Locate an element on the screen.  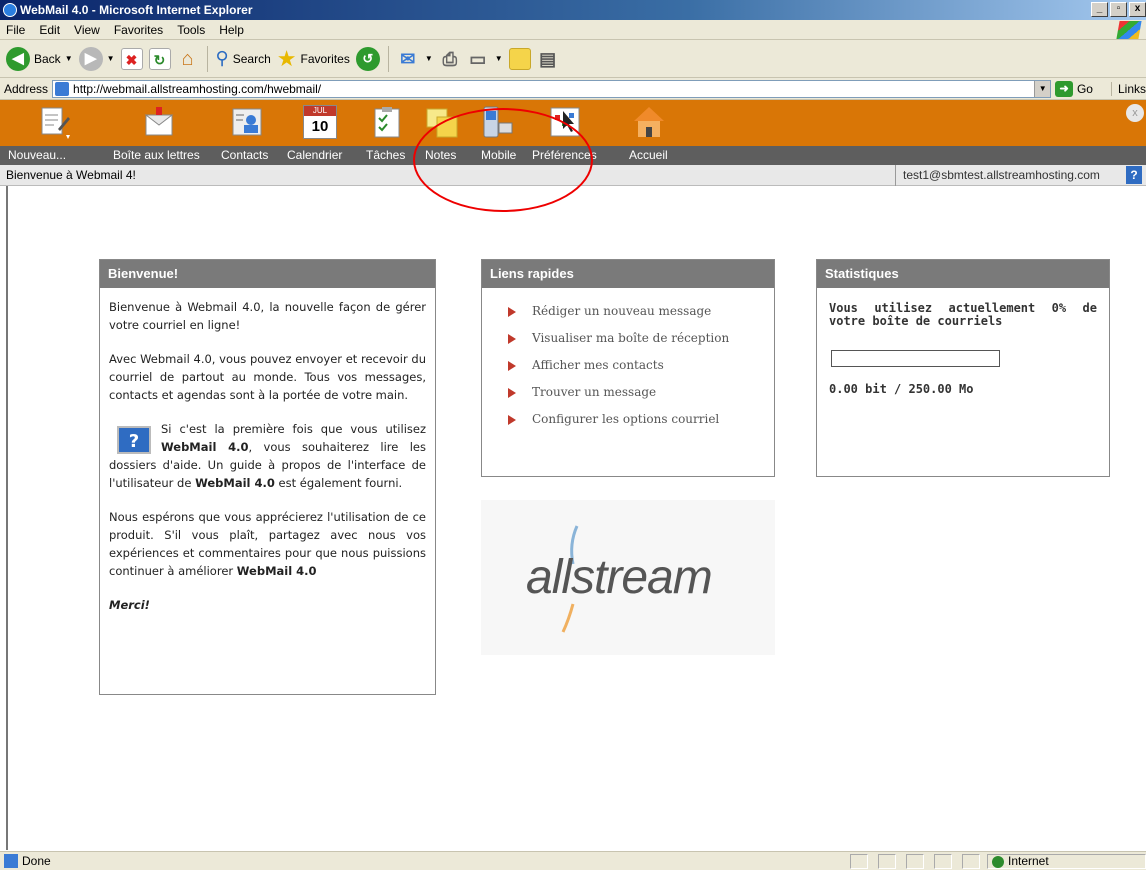
search-button: ⚲ Search is located at coordinates (243, 59).